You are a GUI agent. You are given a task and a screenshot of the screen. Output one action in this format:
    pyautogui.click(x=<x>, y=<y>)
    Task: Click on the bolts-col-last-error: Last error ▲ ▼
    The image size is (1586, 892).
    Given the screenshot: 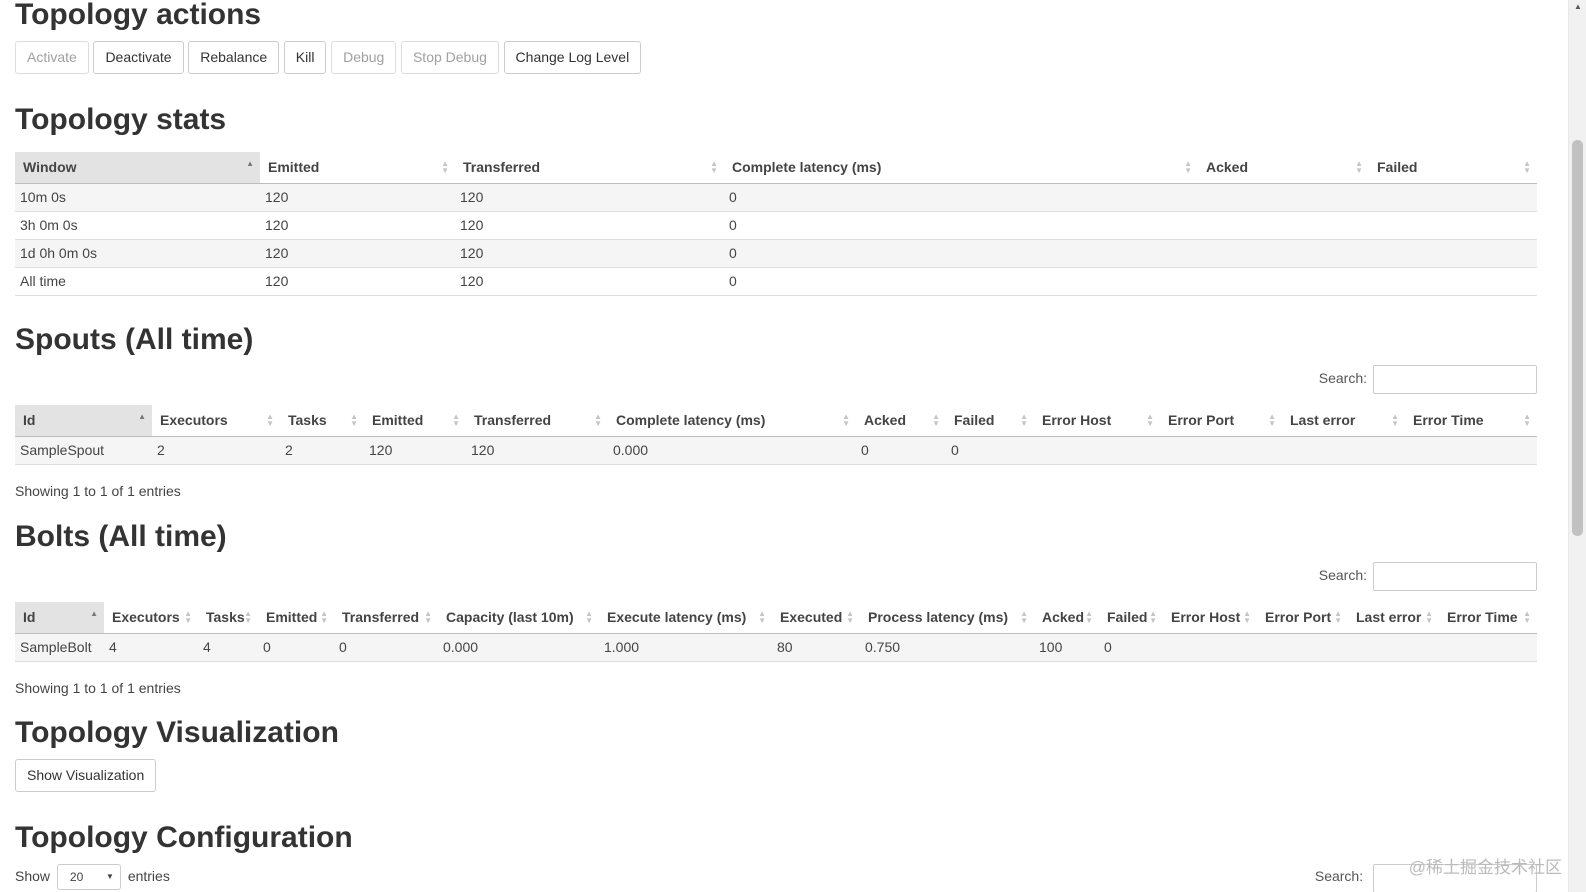 What is the action you would take?
    pyautogui.click(x=1393, y=618)
    